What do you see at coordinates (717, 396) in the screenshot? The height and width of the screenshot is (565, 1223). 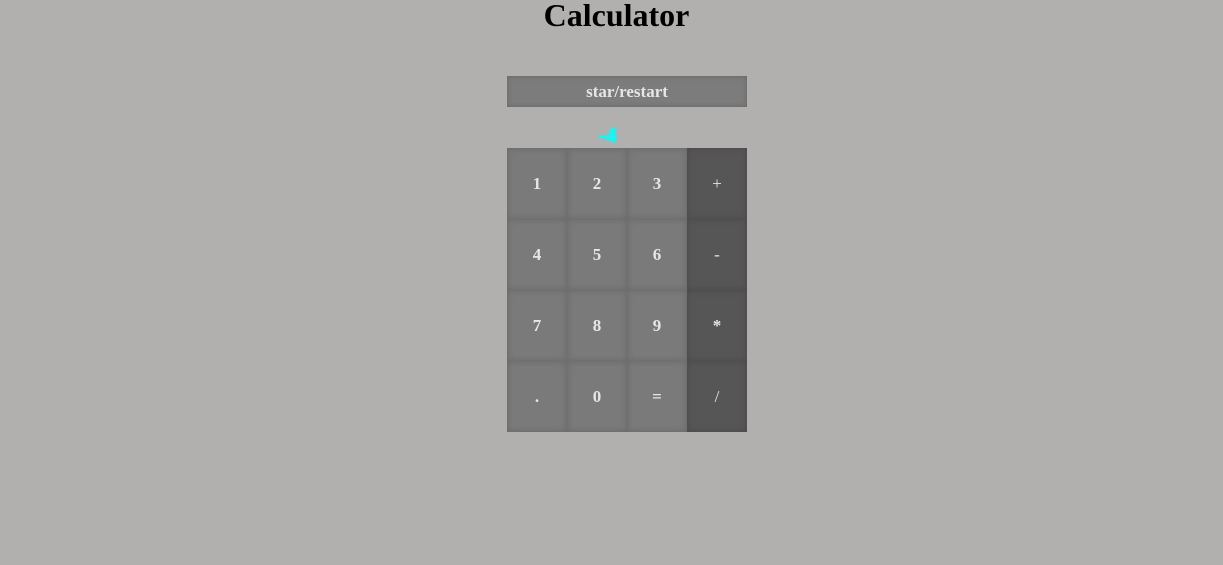 I see `key-divide: /` at bounding box center [717, 396].